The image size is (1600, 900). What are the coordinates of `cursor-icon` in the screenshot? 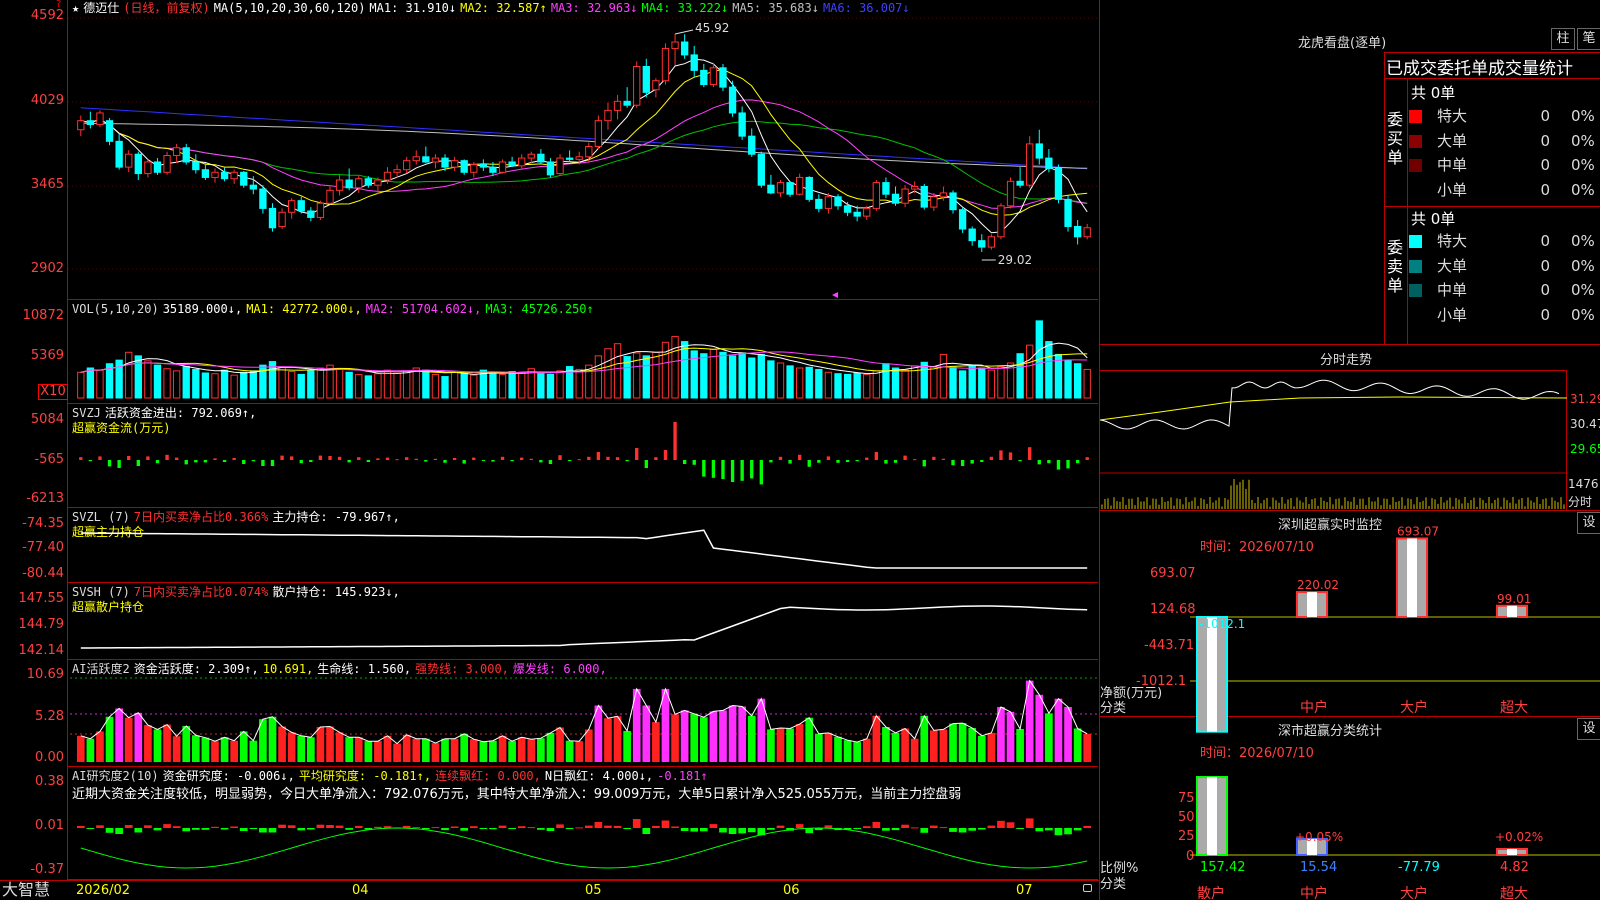 It's located at (835, 295).